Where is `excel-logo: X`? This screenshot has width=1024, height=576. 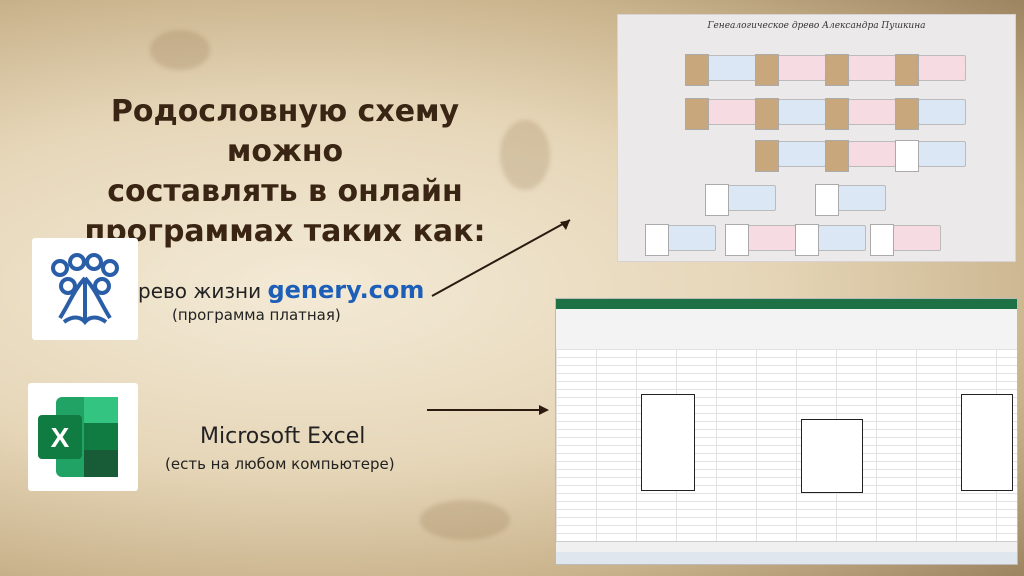
excel-logo: X is located at coordinates (83, 437).